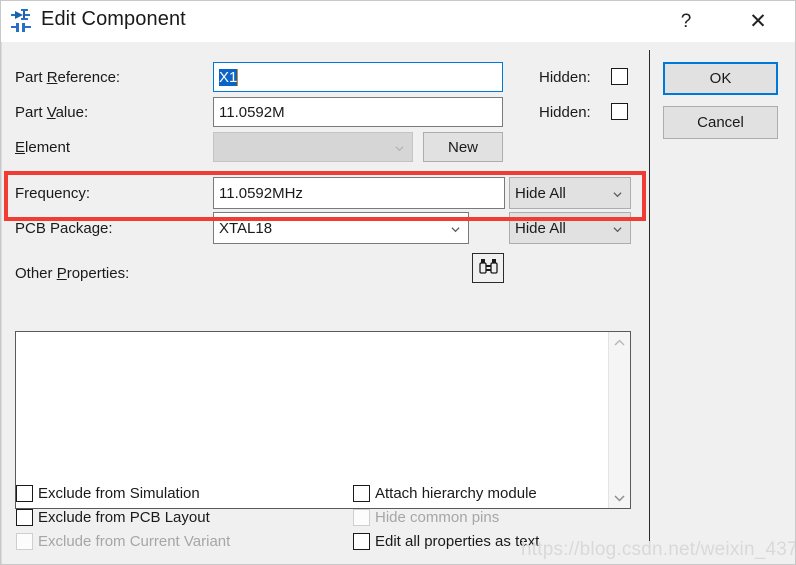  I want to click on frequency-value: 11.0592MHz, so click(261, 193).